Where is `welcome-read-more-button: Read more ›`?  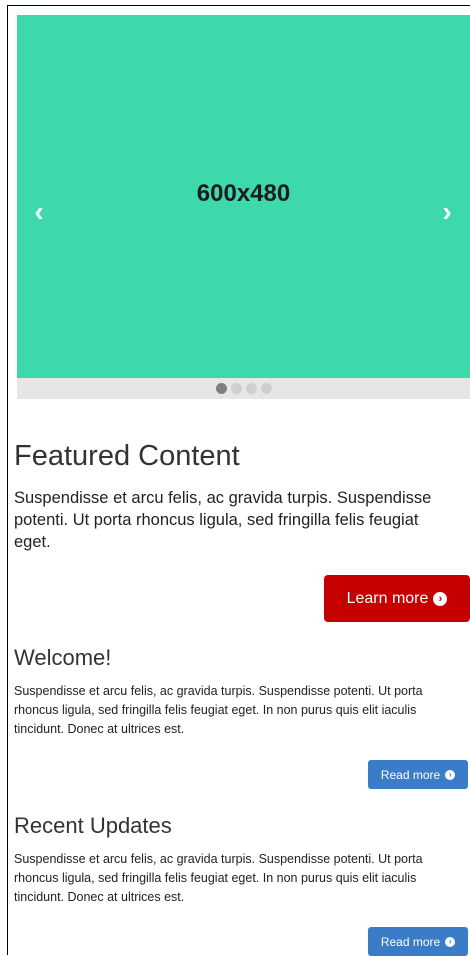 welcome-read-more-button: Read more › is located at coordinates (418, 774).